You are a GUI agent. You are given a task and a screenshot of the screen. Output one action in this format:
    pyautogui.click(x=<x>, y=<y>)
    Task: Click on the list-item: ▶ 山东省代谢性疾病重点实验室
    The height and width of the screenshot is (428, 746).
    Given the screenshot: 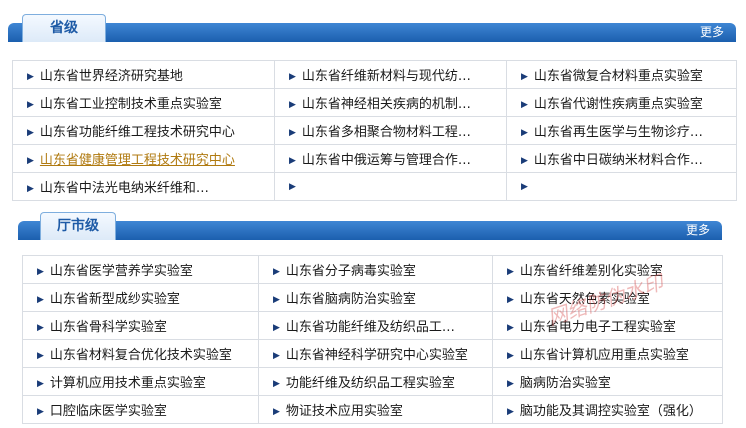 What is the action you would take?
    pyautogui.click(x=621, y=102)
    